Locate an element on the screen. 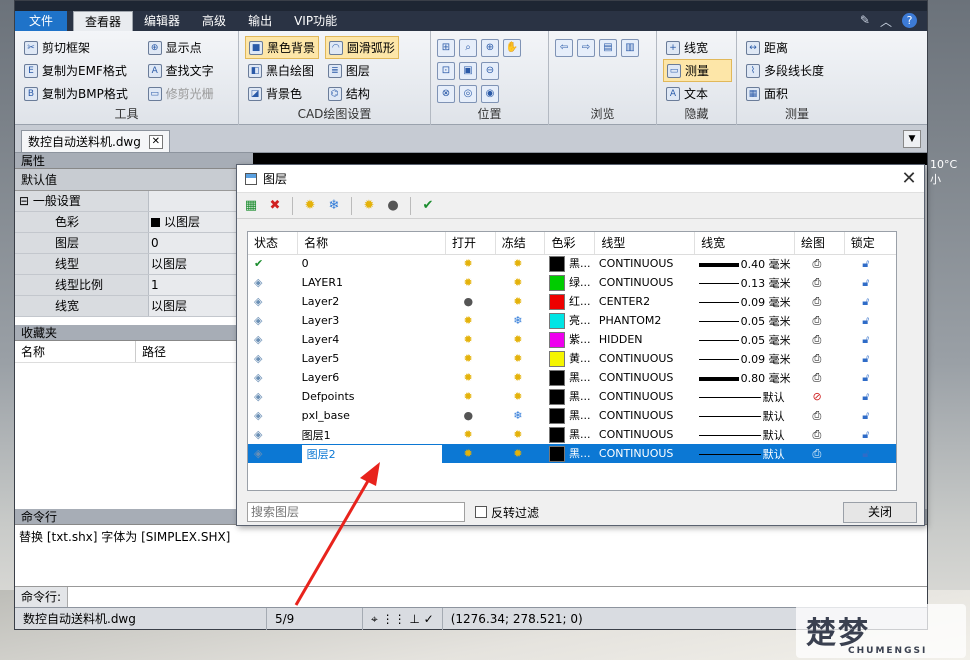 The width and height of the screenshot is (970, 660). measure-toggle-button: ▭ 测量 is located at coordinates (697, 70).